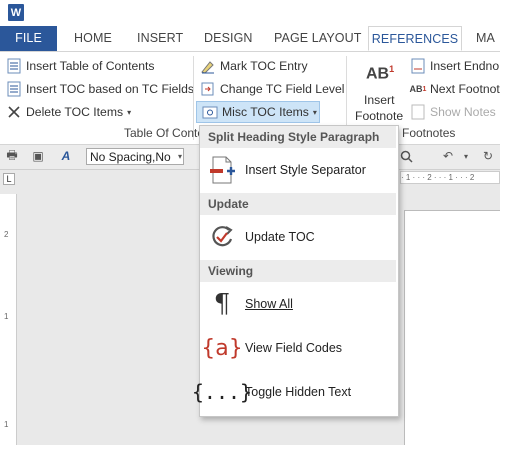 The width and height of the screenshot is (516, 459). Describe the element at coordinates (208, 66) in the screenshot. I see `mark-entry-icon` at that location.